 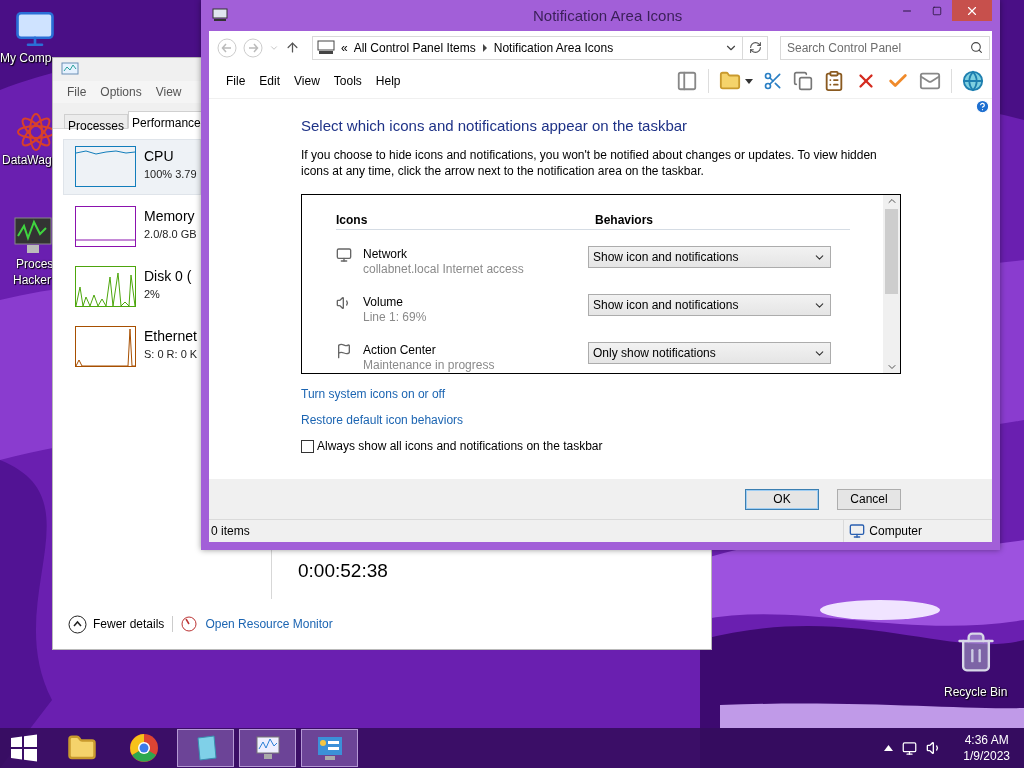 I want to click on resource-item: CPU 100% 3.79, so click(x=132, y=167).